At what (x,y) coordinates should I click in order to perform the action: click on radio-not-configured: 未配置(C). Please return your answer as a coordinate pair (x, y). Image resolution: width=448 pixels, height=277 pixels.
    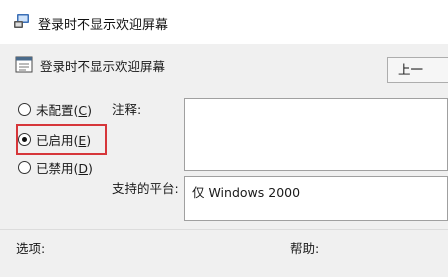
    Looking at the image, I should click on (55, 109).